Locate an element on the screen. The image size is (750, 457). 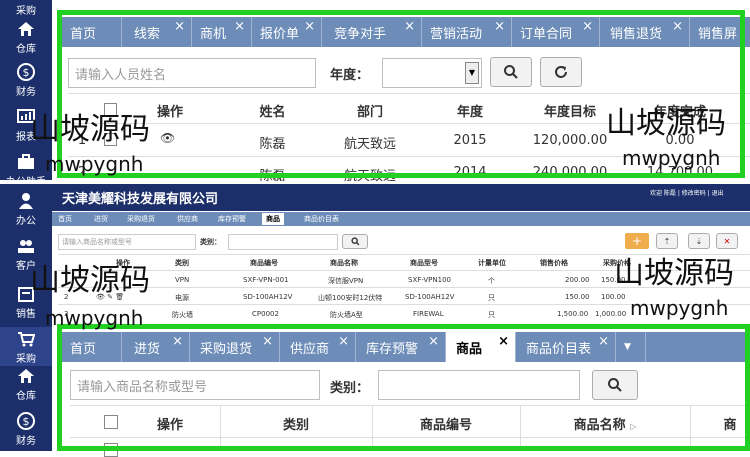
cell-code: CP0002 is located at coordinates (265, 314).